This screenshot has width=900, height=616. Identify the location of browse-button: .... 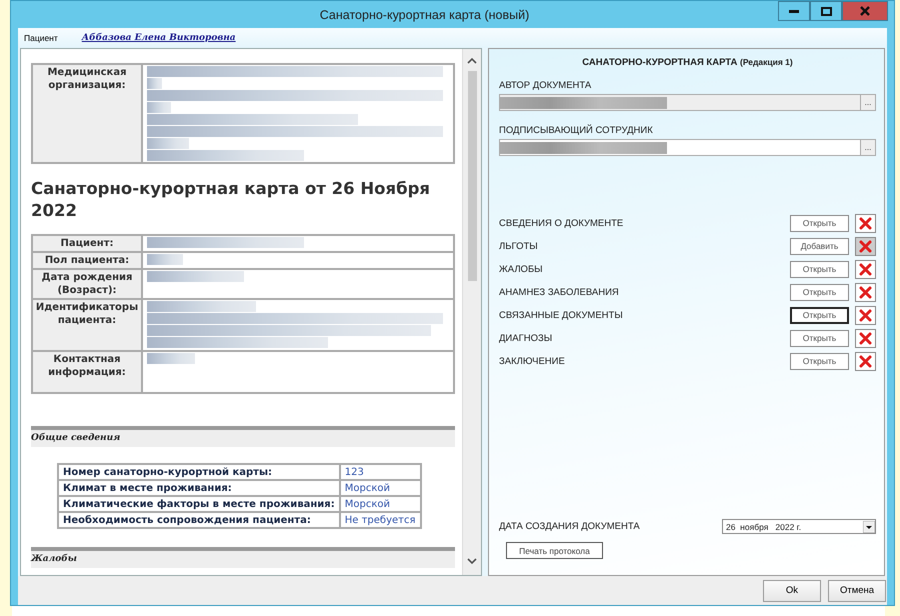
(867, 147).